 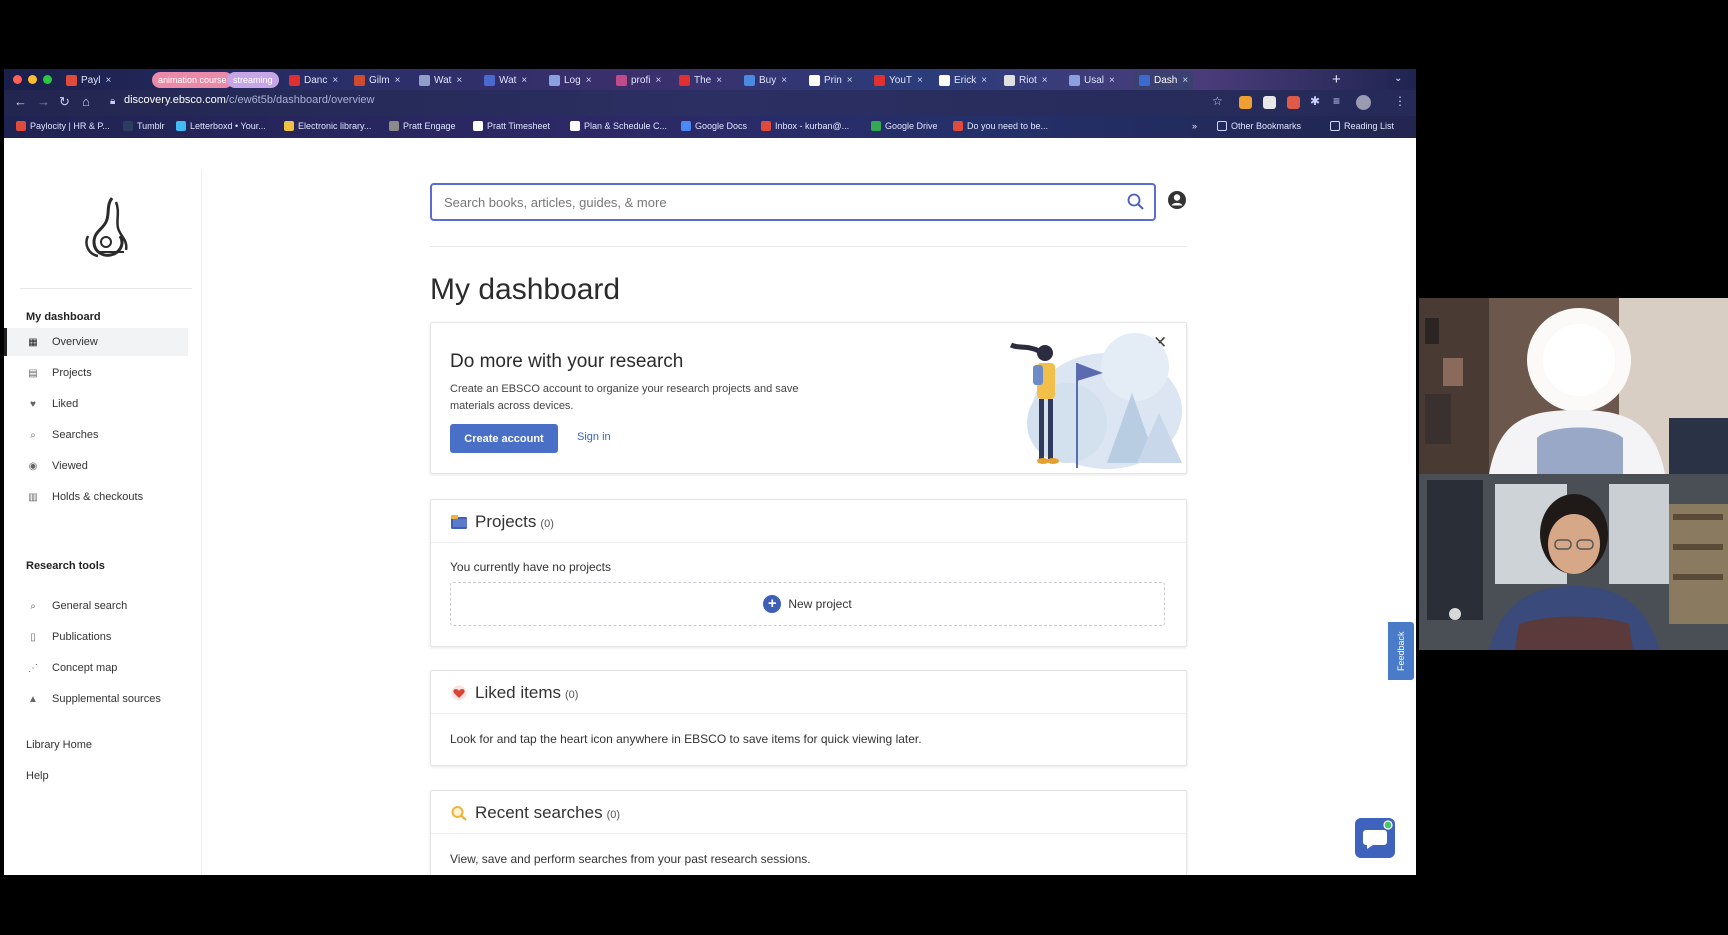 What do you see at coordinates (47, 79) in the screenshot?
I see `maximize-window-button` at bounding box center [47, 79].